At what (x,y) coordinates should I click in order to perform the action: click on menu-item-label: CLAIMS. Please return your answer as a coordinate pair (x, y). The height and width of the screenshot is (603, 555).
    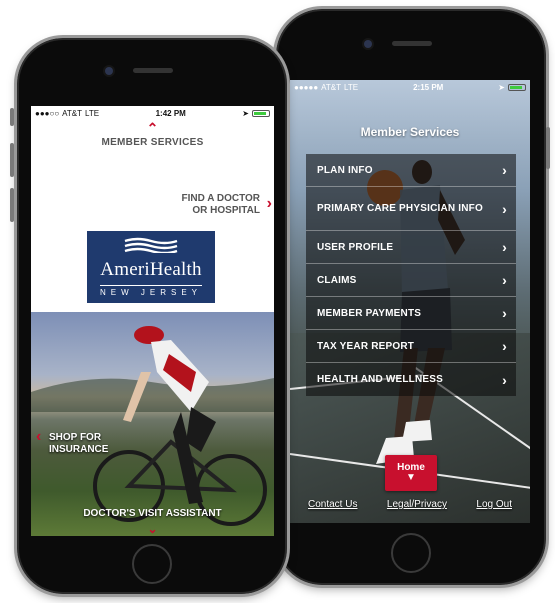
    Looking at the image, I should click on (337, 280).